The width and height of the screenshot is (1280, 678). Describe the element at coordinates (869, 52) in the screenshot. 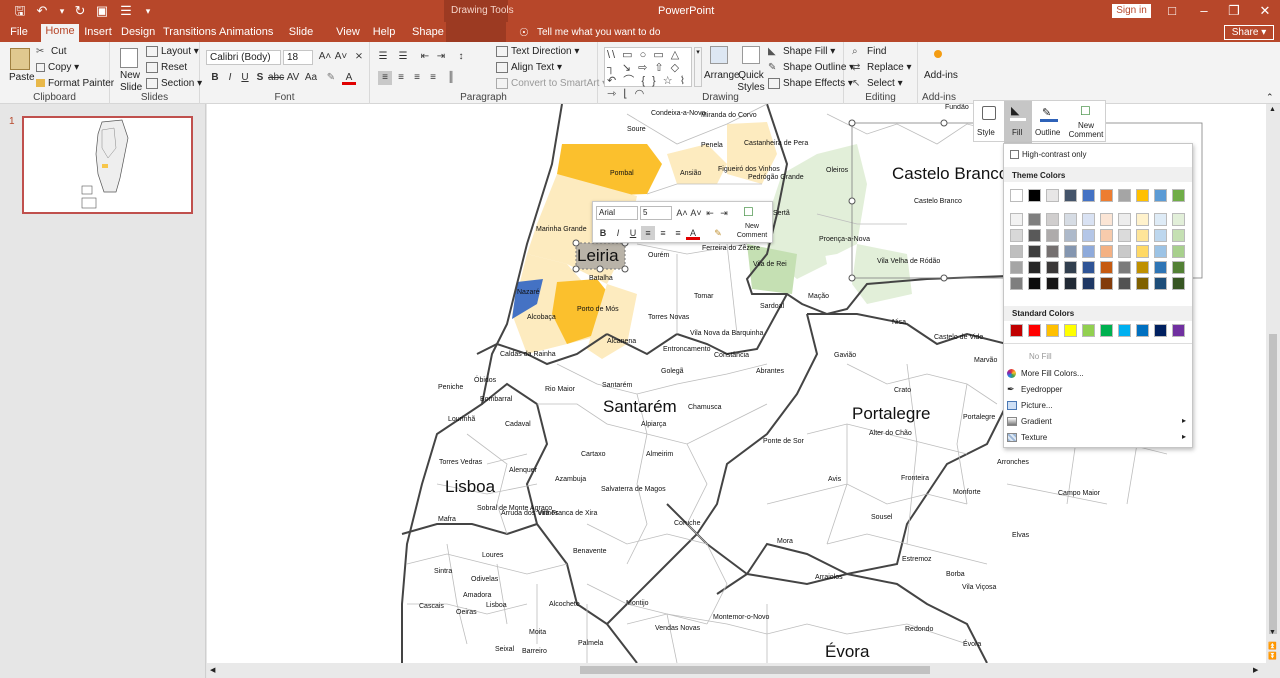

I see `find-button: ⌕ Find` at that location.